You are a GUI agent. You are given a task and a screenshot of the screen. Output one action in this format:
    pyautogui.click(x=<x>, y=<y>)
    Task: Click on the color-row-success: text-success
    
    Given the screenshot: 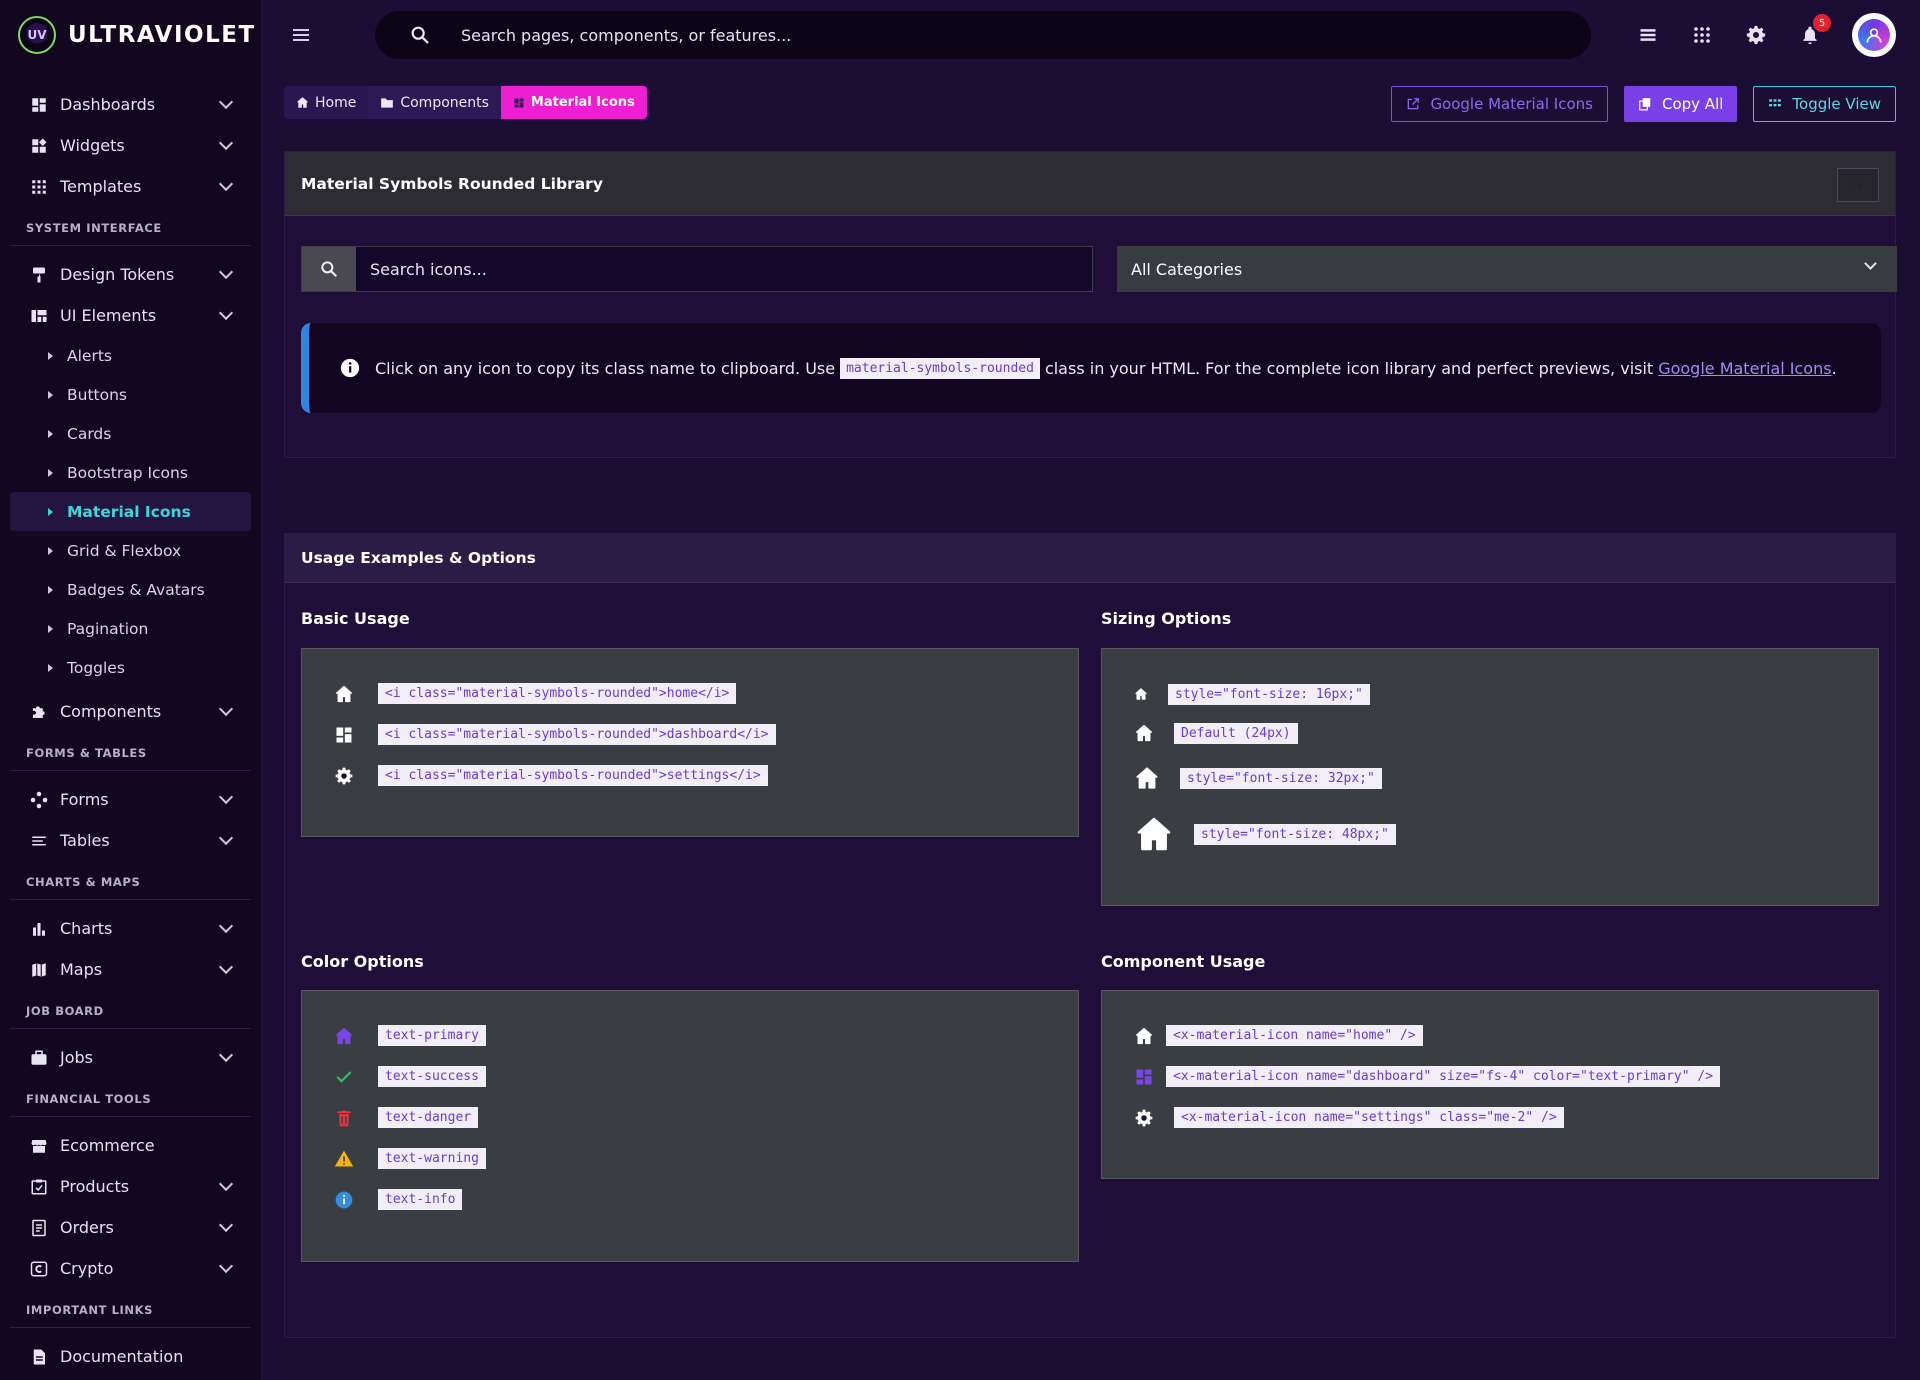 What is the action you would take?
    pyautogui.click(x=410, y=1076)
    